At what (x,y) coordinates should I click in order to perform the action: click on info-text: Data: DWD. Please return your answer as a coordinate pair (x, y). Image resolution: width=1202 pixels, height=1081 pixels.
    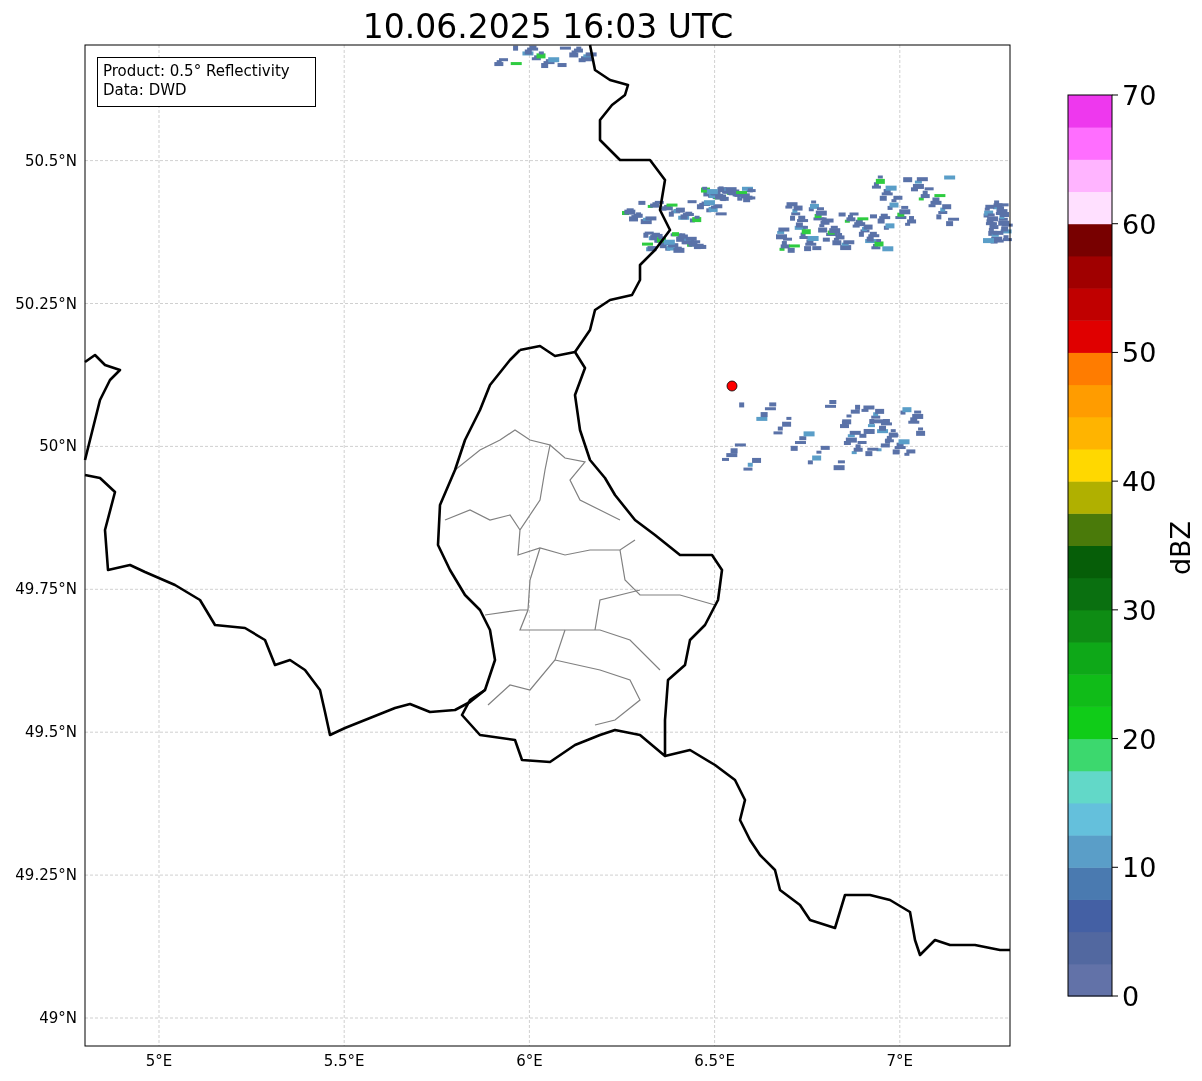
    Looking at the image, I should click on (145, 90).